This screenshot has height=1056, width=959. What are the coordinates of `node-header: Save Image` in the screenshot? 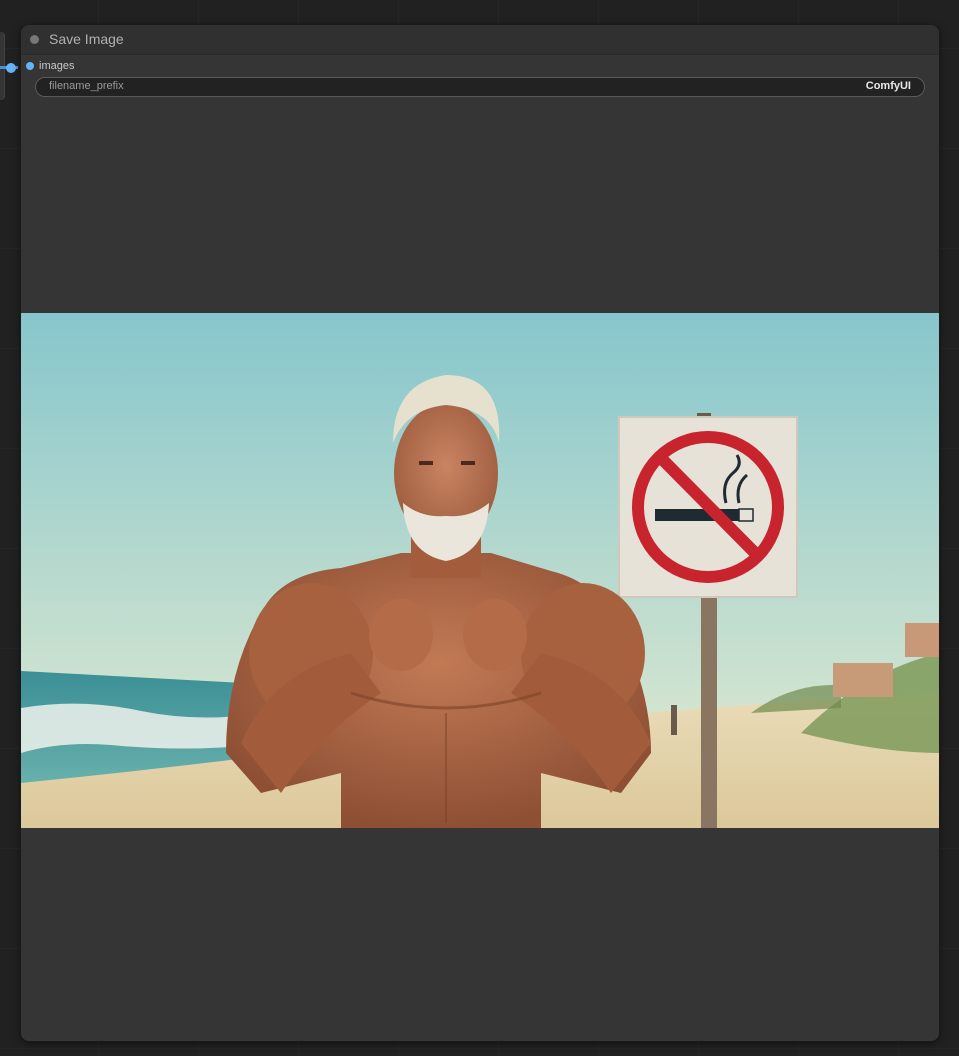 It's located at (480, 40).